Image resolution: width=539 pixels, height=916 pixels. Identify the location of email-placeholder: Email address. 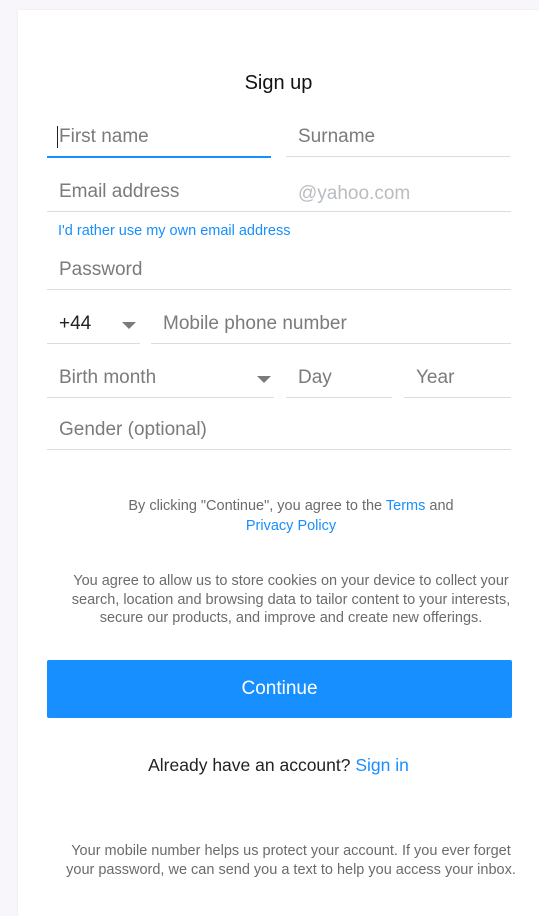
(119, 191).